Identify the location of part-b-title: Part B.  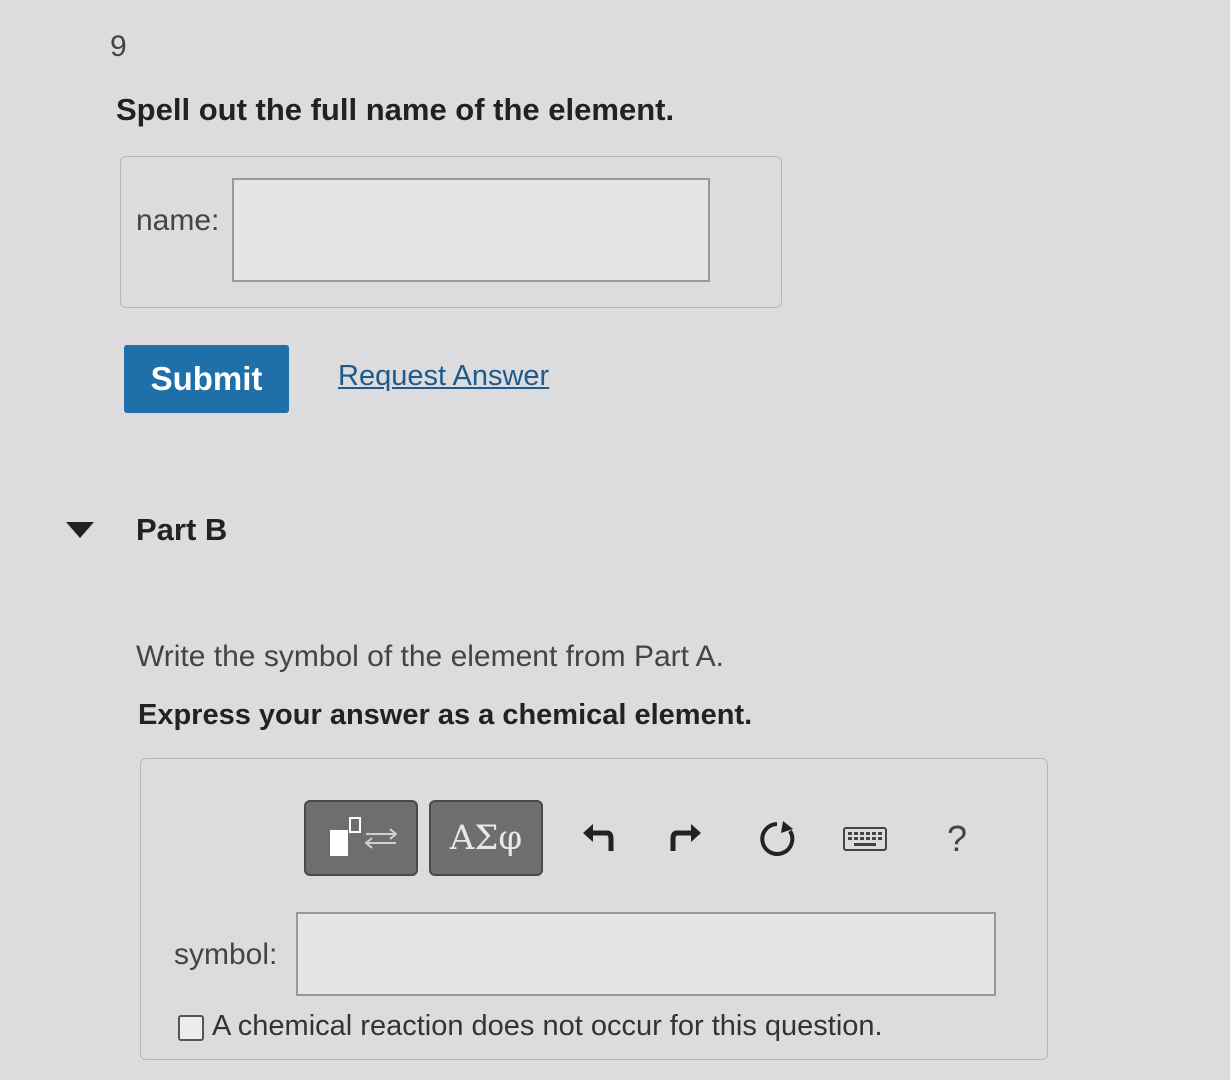
(181, 530).